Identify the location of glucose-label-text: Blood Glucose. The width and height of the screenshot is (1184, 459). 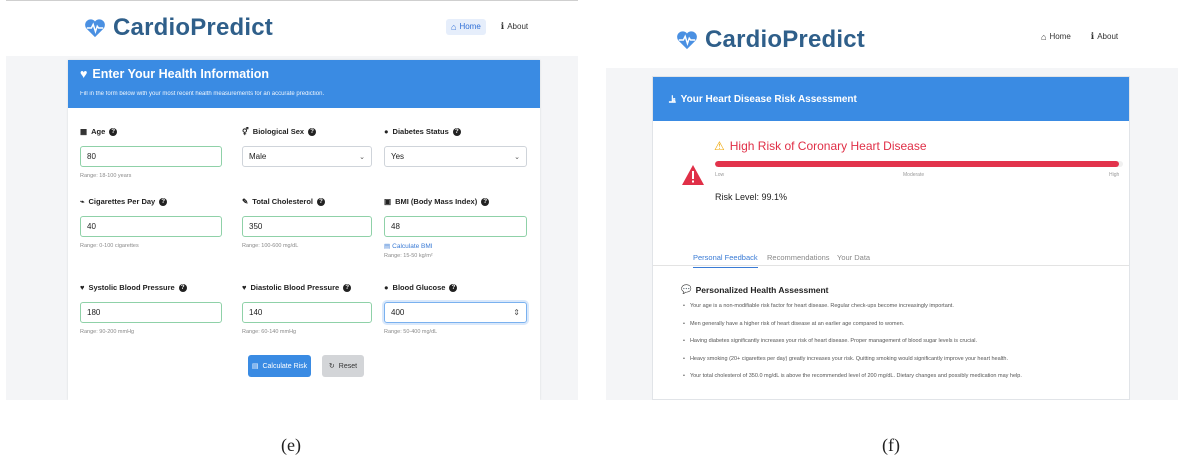
(419, 287).